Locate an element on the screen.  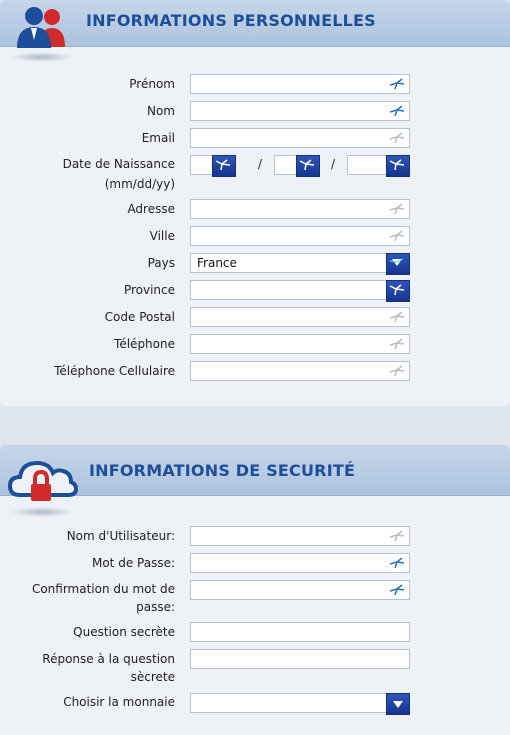
telephone-label: Téléphone is located at coordinates (144, 344).